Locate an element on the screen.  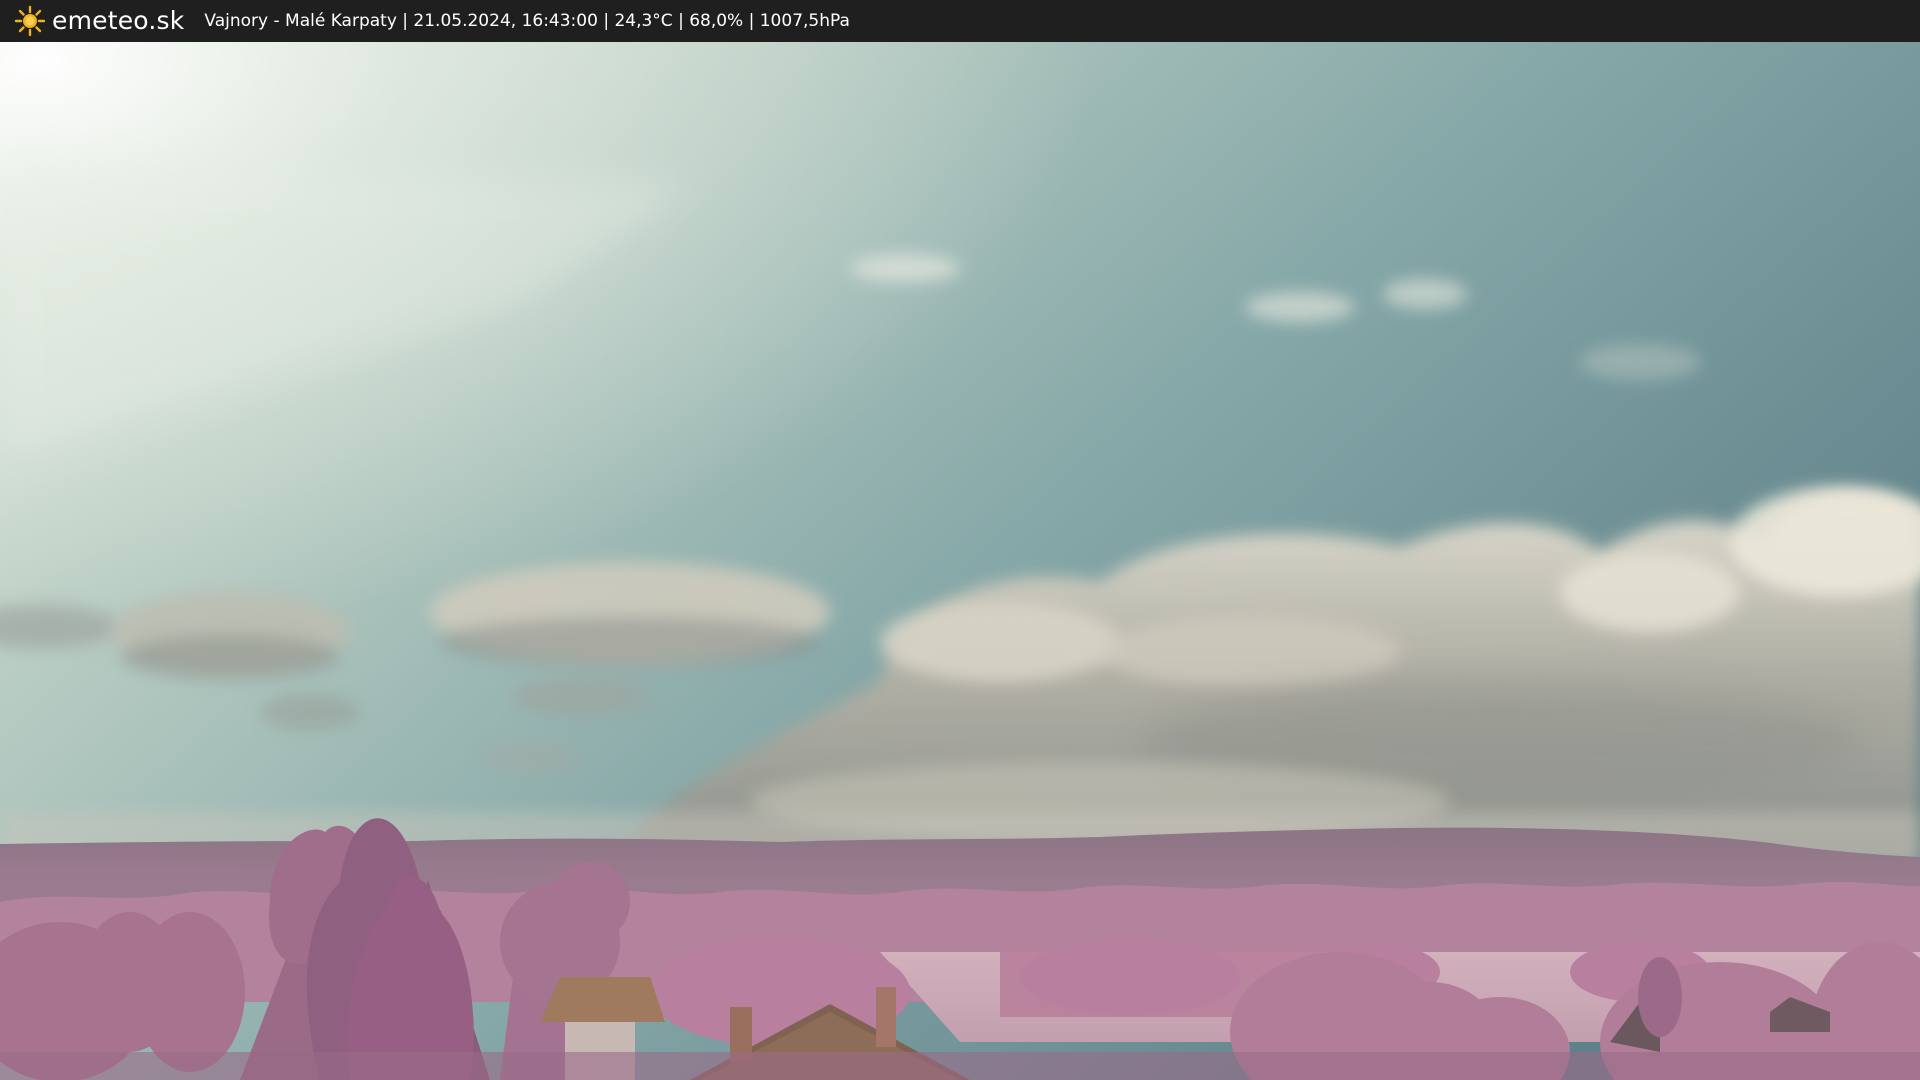
brand: emeteo.sk is located at coordinates (99, 21).